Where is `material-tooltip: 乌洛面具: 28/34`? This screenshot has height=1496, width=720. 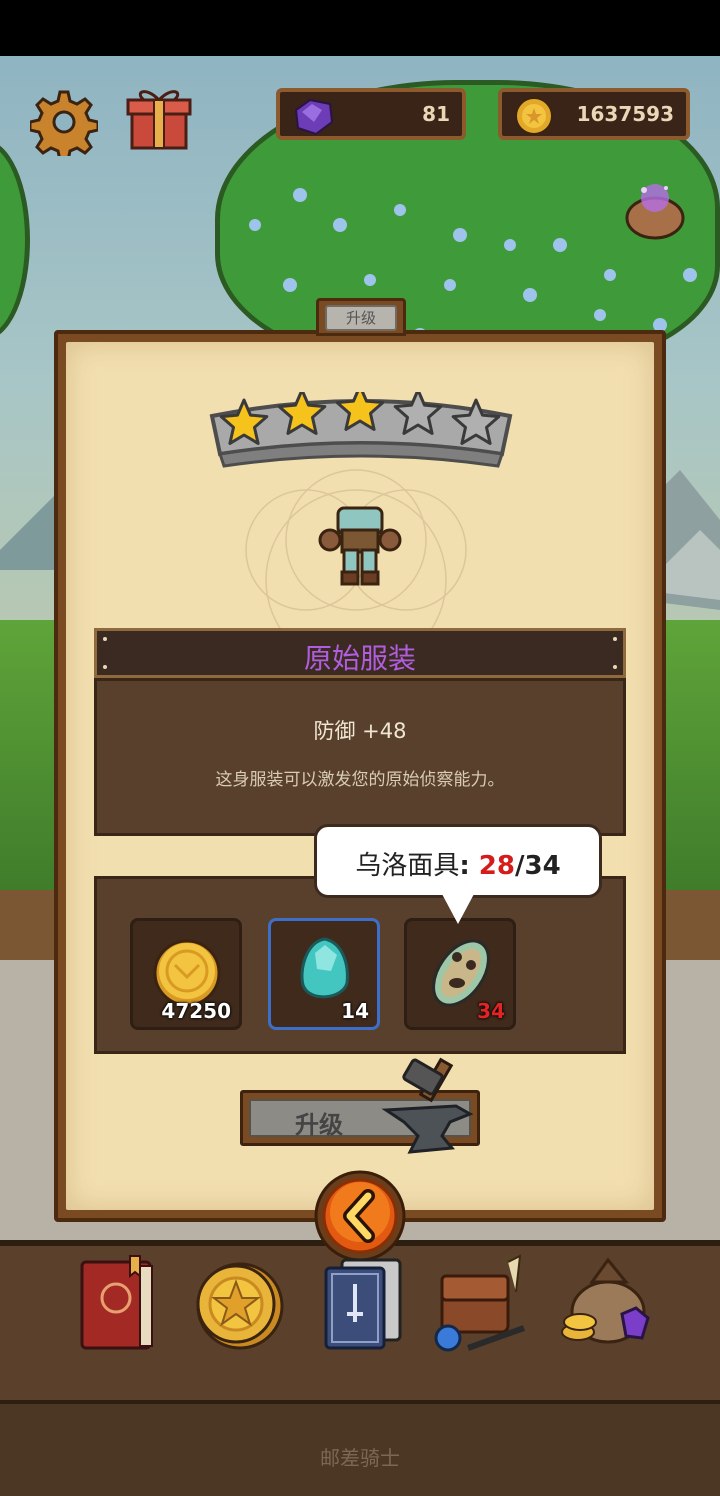 material-tooltip: 乌洛面具: 28/34 is located at coordinates (458, 861).